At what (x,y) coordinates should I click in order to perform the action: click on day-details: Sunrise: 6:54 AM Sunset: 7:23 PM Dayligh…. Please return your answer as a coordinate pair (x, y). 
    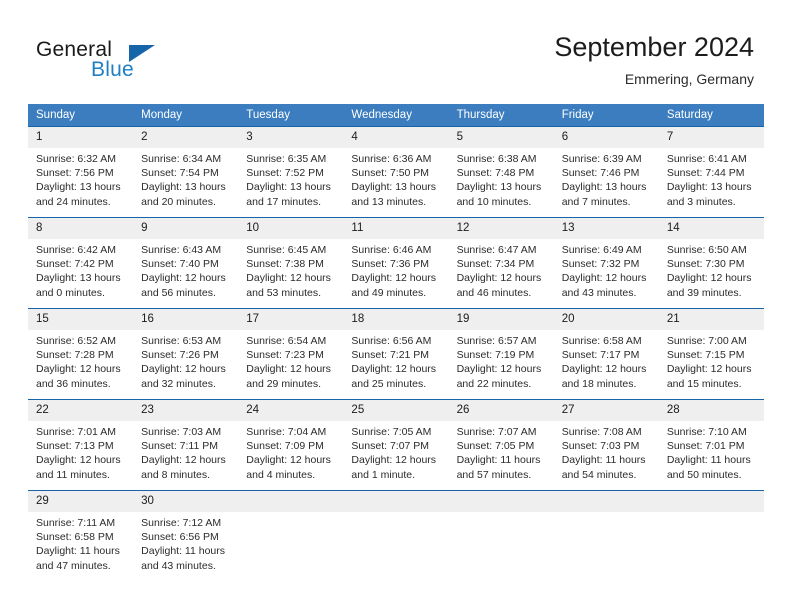
    Looking at the image, I should click on (290, 360).